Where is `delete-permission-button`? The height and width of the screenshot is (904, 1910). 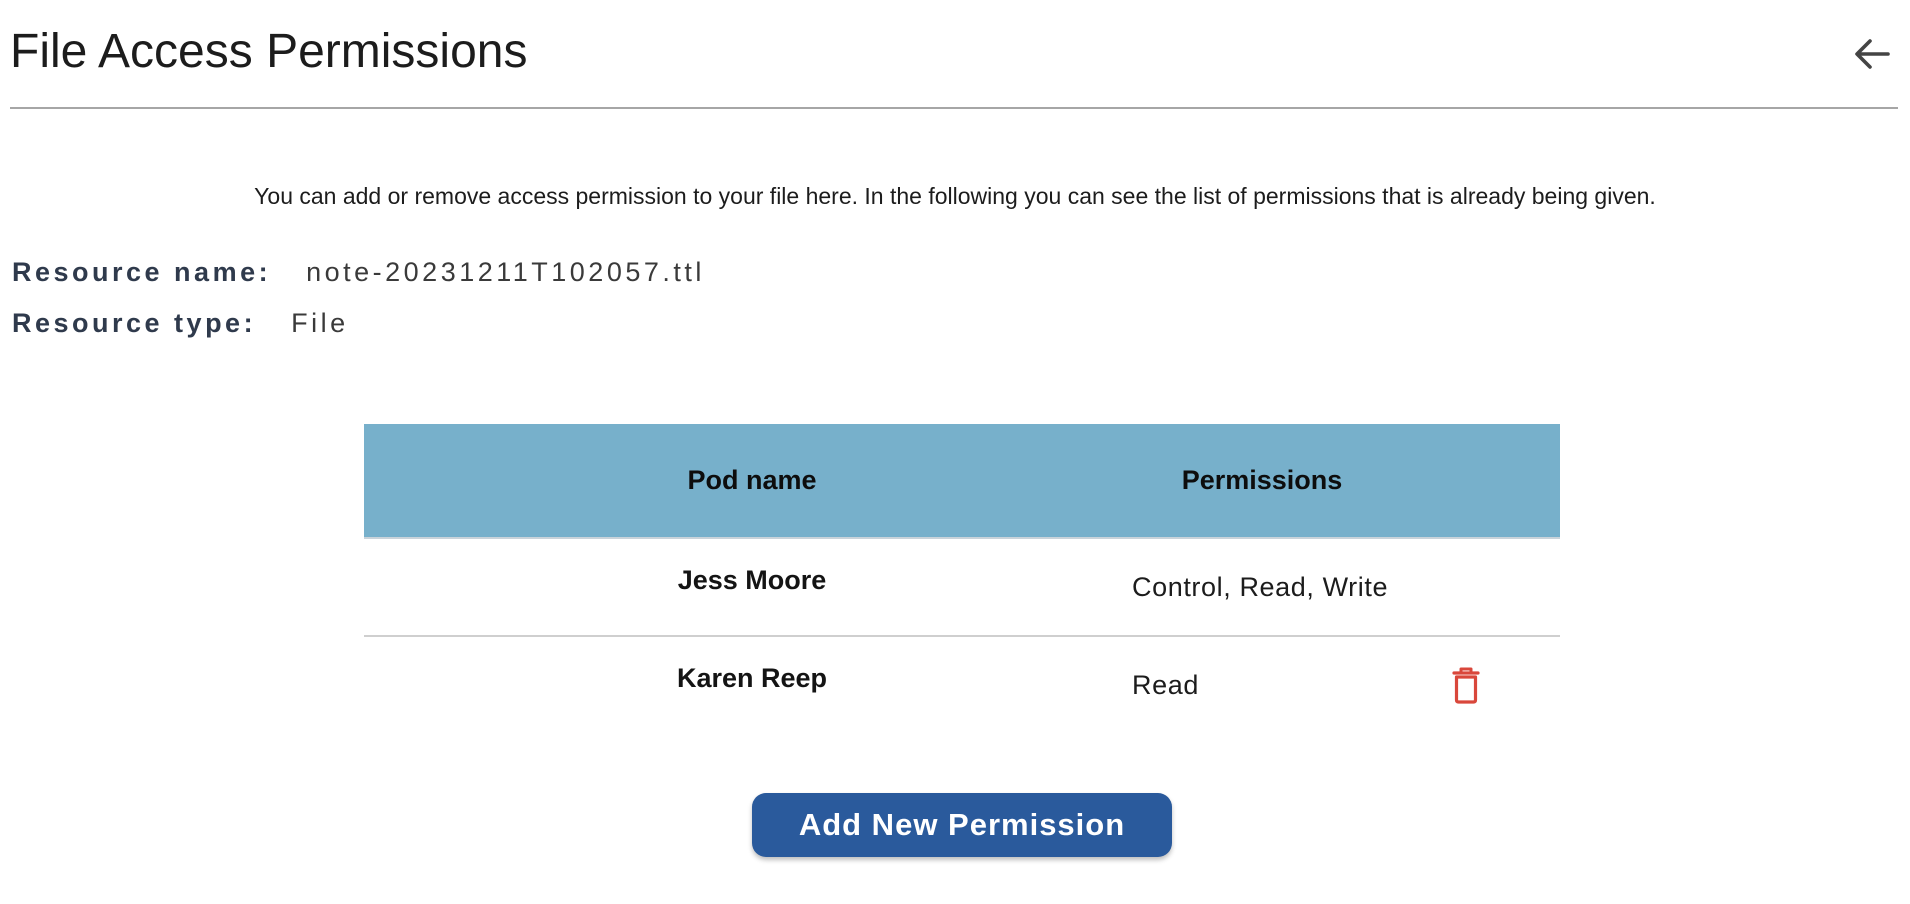 delete-permission-button is located at coordinates (1466, 685).